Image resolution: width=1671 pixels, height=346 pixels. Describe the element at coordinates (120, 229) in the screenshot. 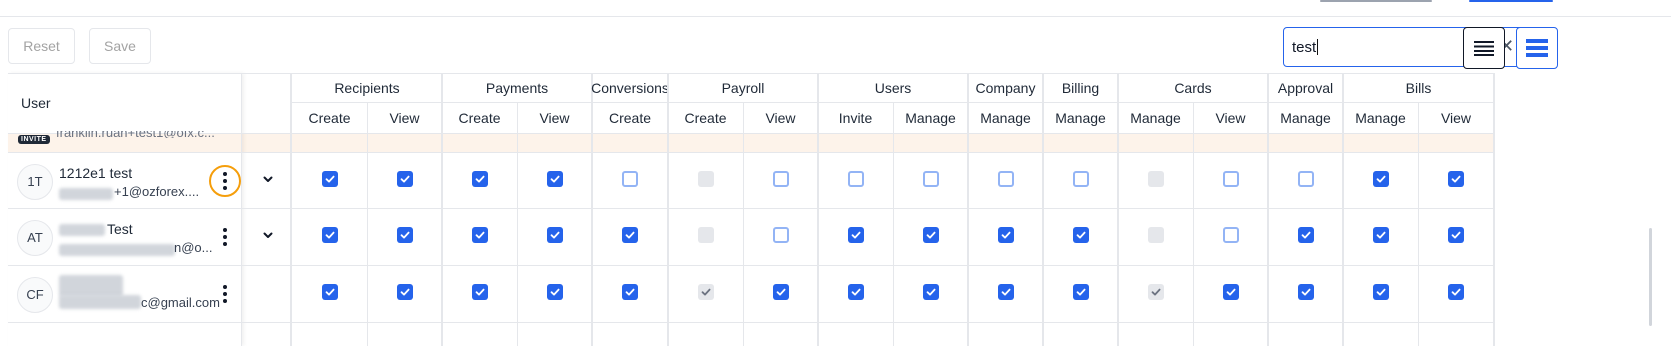

I see `user-name: Test` at that location.